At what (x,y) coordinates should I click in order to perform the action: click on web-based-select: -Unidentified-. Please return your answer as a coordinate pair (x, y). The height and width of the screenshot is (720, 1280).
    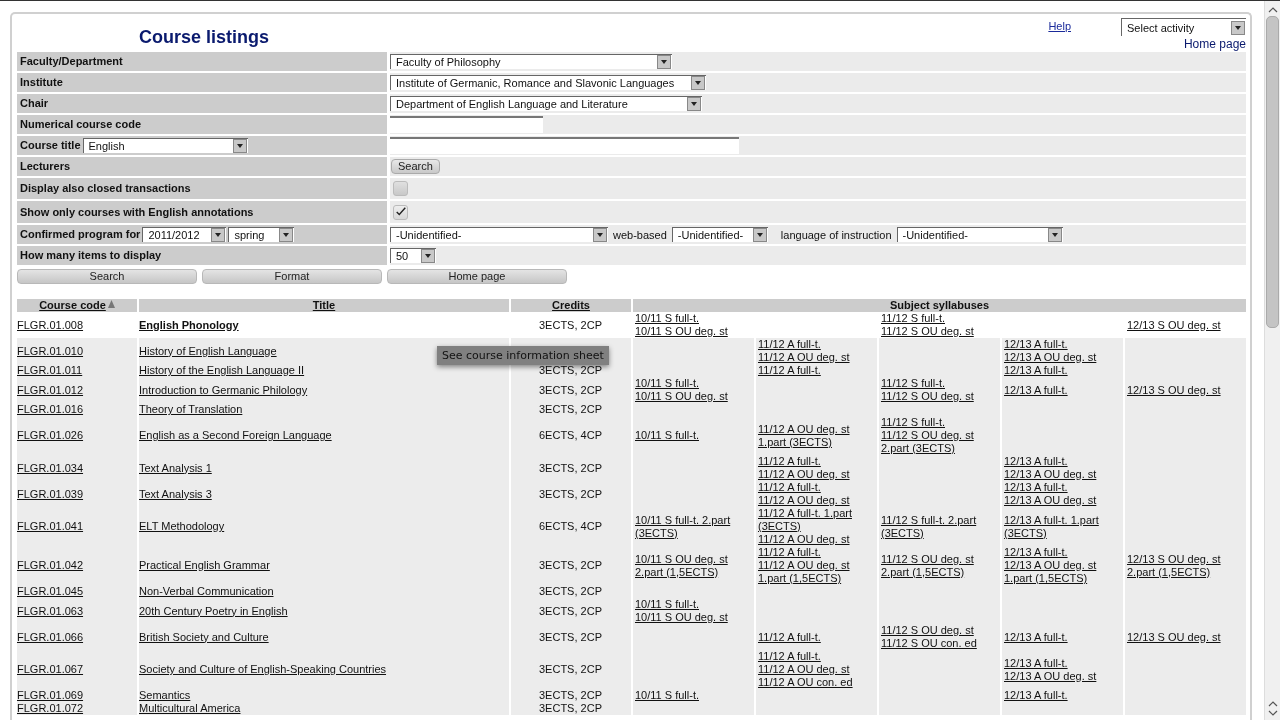
    Looking at the image, I should click on (719, 234).